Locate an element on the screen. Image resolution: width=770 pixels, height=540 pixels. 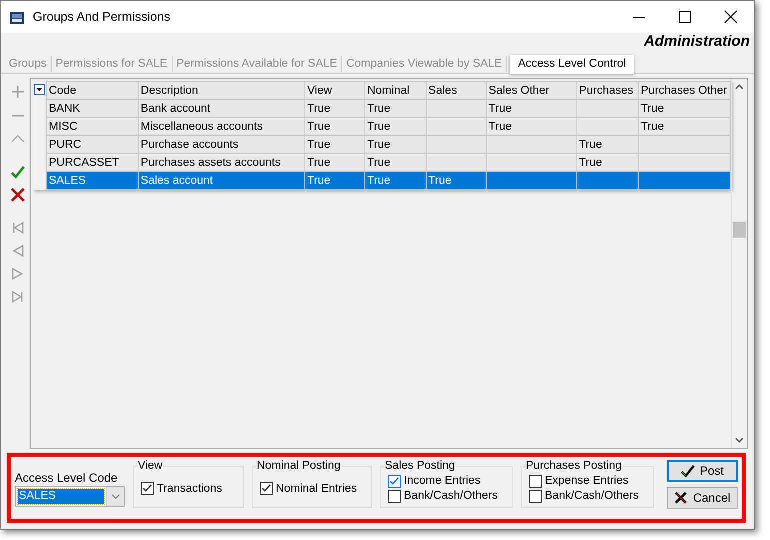
column-header: Code is located at coordinates (92, 91).